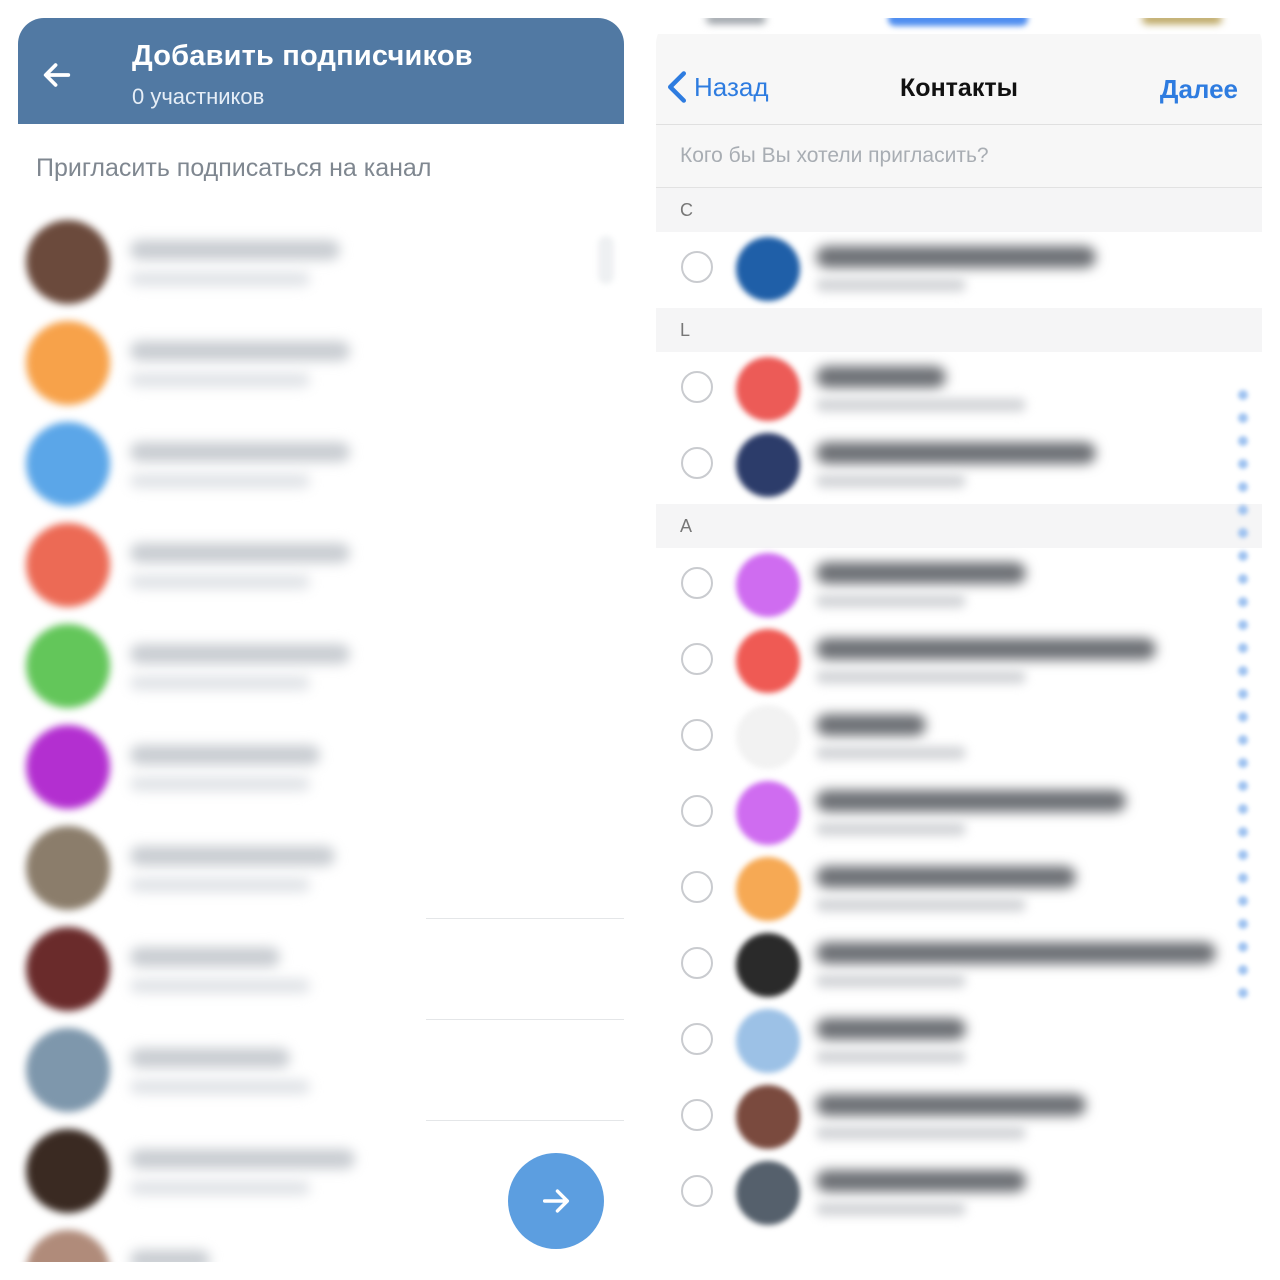  I want to click on next-fab-button, so click(556, 1201).